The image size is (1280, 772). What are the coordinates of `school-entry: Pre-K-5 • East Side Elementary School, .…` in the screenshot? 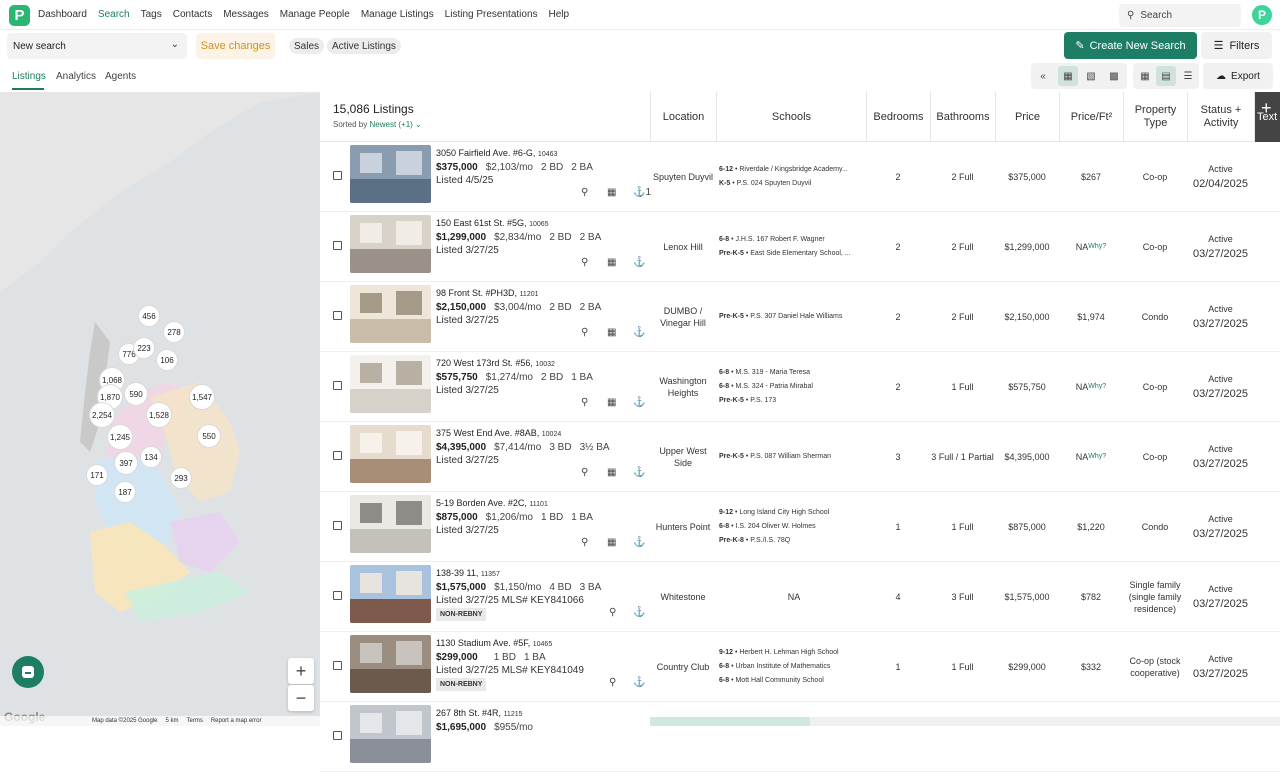 It's located at (794, 254).